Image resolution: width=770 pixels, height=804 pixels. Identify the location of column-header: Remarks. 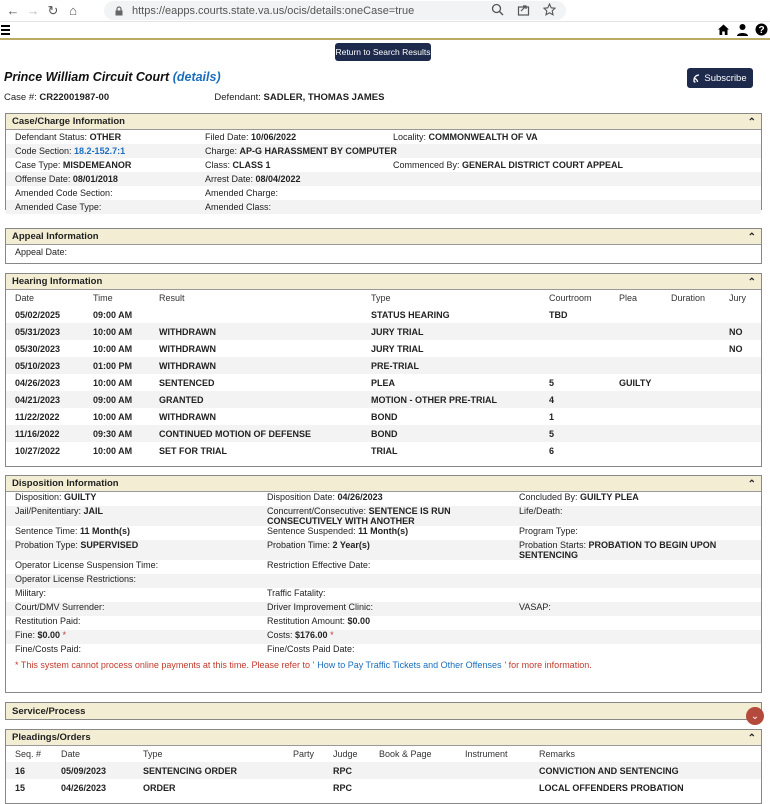
(557, 754).